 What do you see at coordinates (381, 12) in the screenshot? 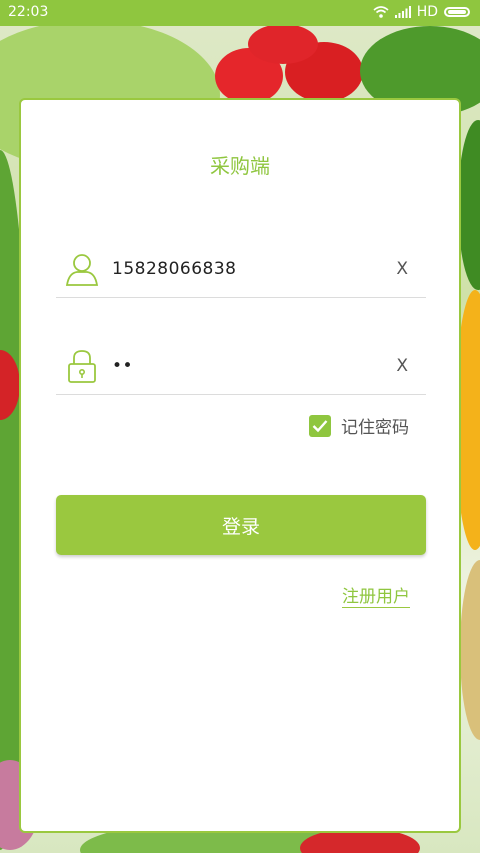
I see `wifi-icon` at bounding box center [381, 12].